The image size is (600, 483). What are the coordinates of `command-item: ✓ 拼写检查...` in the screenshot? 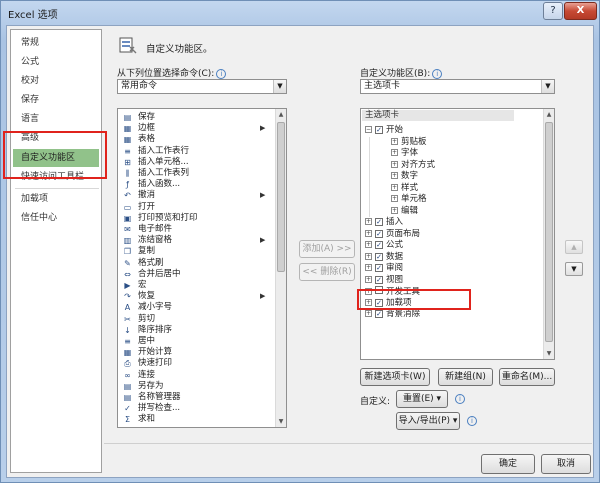 It's located at (197, 408).